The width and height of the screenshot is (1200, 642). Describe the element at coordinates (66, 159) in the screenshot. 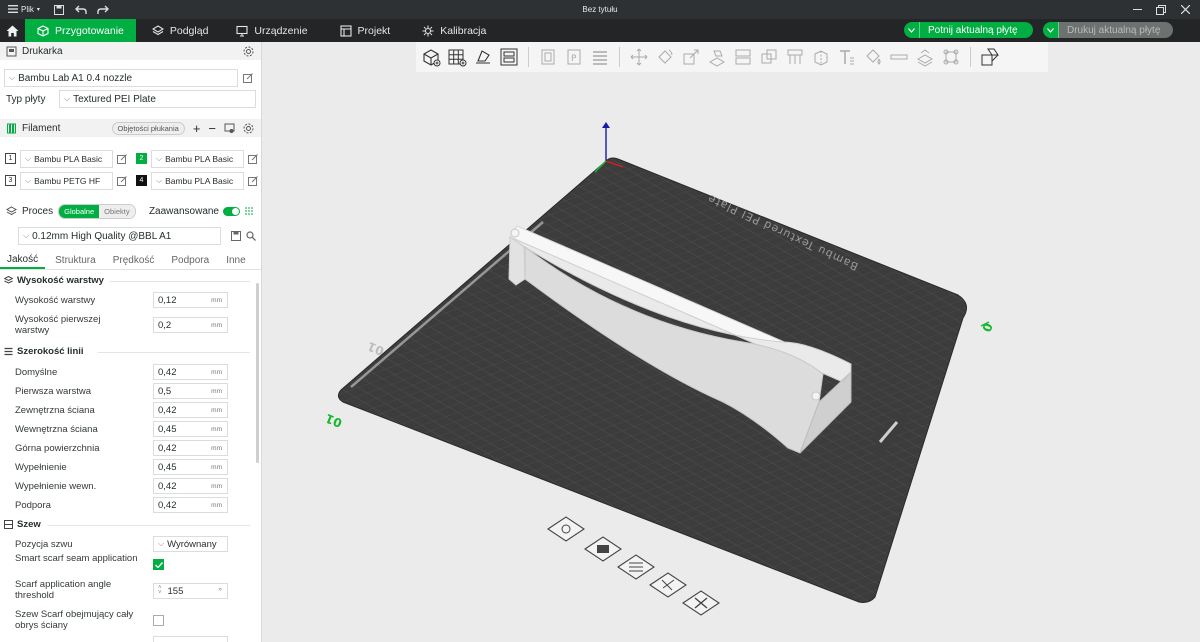

I see `filament-select-1: ⌵ Bambu PLA Basic` at that location.